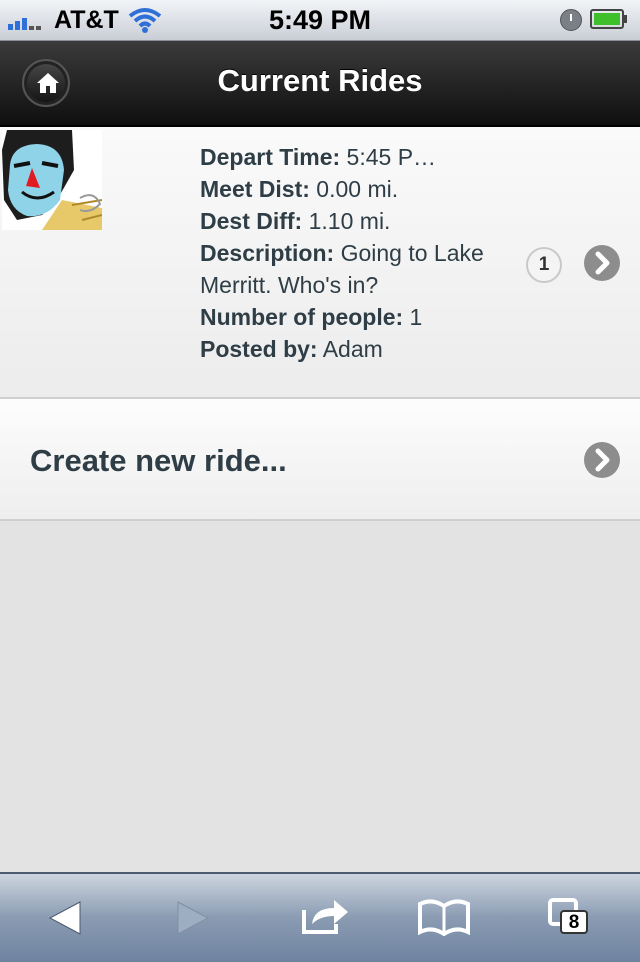 This screenshot has width=640, height=962. I want to click on dest-diff-label: Dest Diff:, so click(251, 221).